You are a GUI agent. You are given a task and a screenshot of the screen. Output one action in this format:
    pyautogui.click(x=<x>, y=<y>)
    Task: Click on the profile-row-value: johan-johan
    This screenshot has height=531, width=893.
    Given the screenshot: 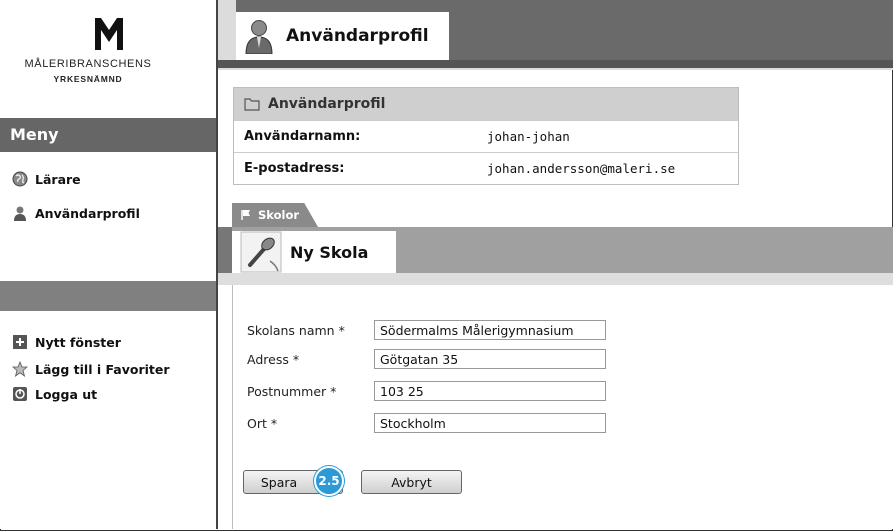 What is the action you would take?
    pyautogui.click(x=528, y=136)
    